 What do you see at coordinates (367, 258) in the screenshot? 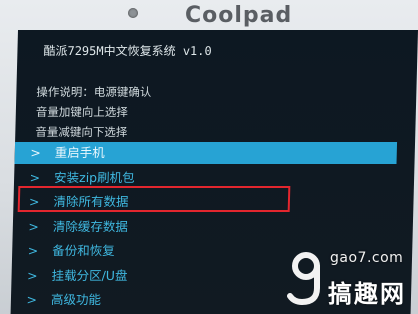
I see `watermark-domain: gao7.com` at bounding box center [367, 258].